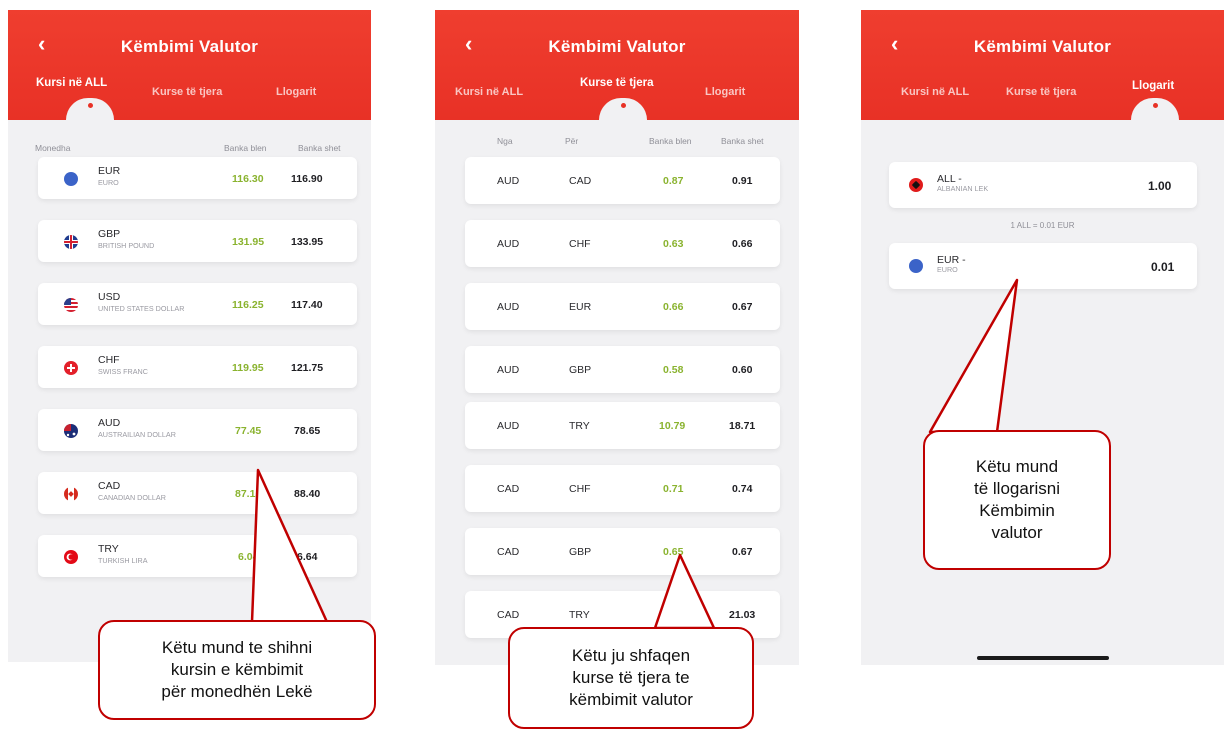 The width and height of the screenshot is (1225, 734). What do you see at coordinates (916, 185) in the screenshot?
I see `albania-flag-icon` at bounding box center [916, 185].